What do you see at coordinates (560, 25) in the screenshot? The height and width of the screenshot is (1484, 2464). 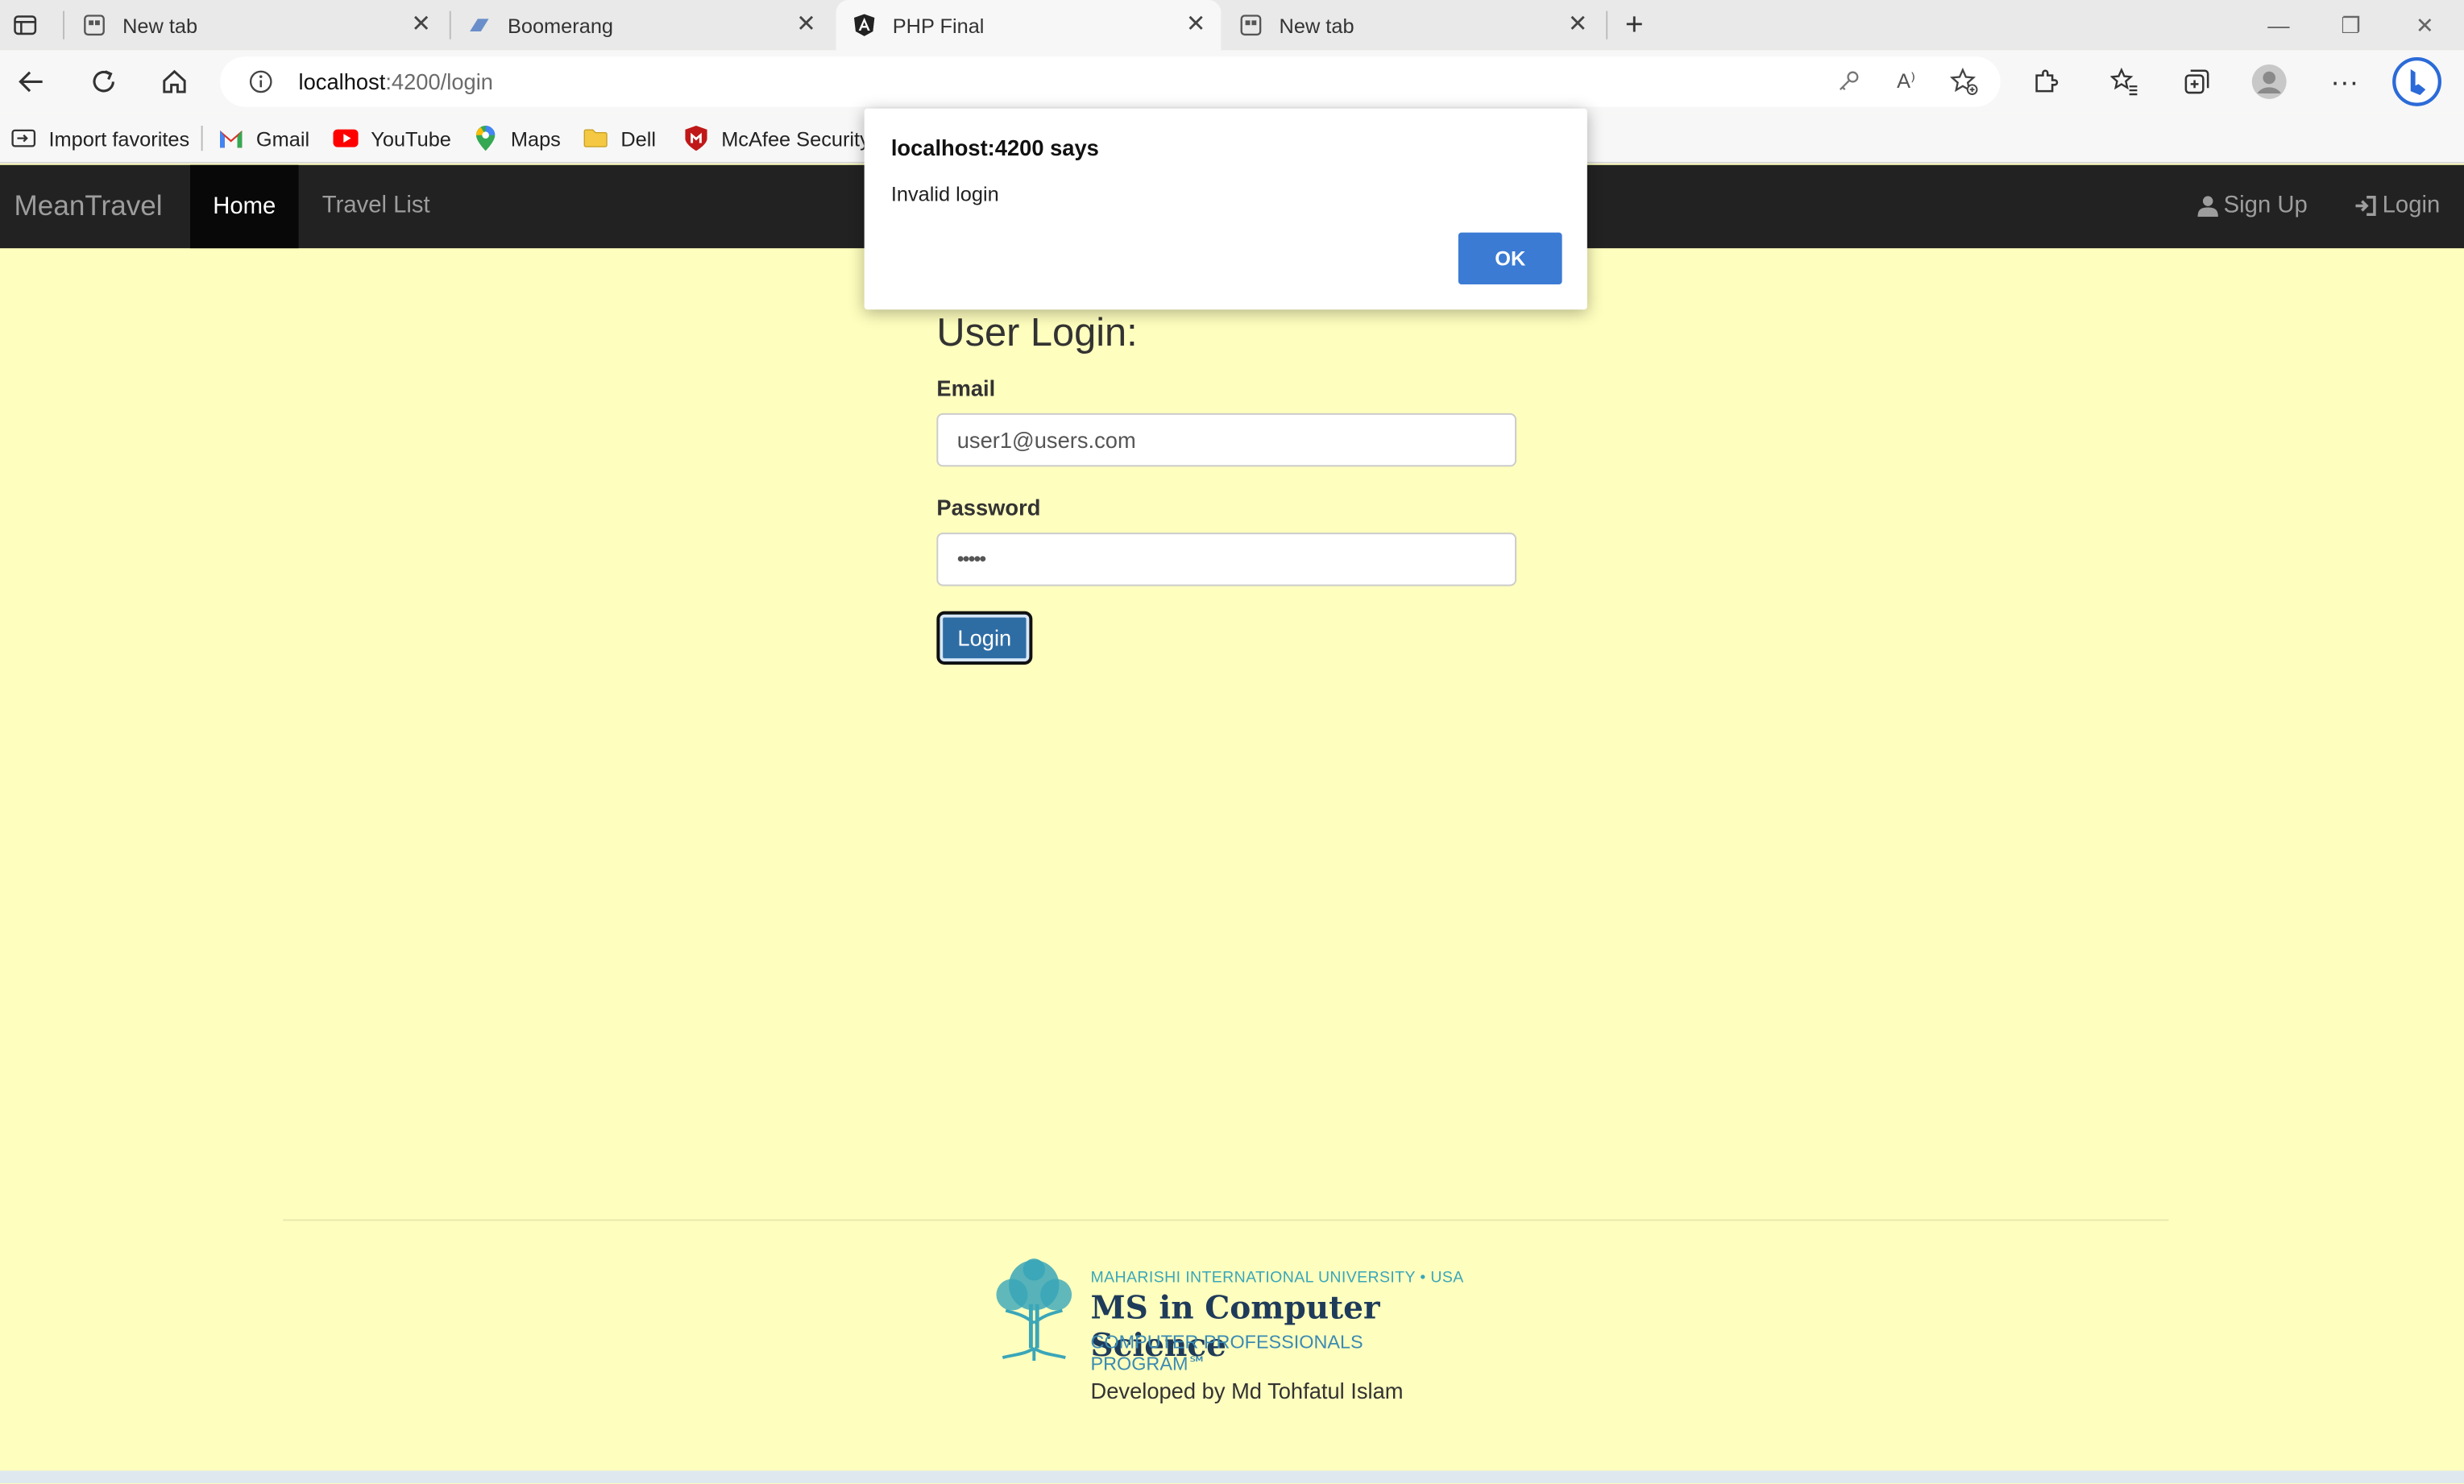 I see `tab-title: Boomerang` at bounding box center [560, 25].